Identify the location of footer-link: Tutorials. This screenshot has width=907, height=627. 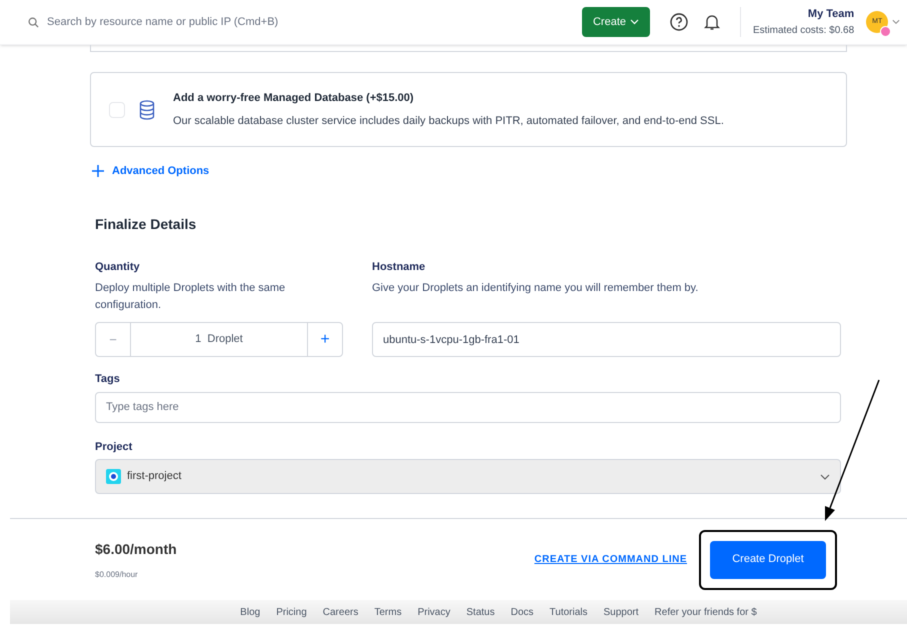
(569, 612).